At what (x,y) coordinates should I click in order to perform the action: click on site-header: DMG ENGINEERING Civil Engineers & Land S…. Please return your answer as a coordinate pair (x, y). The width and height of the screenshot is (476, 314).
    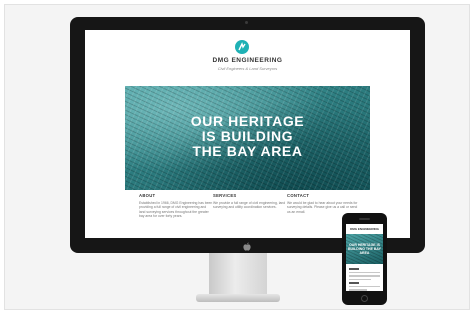
    Looking at the image, I should click on (247, 58).